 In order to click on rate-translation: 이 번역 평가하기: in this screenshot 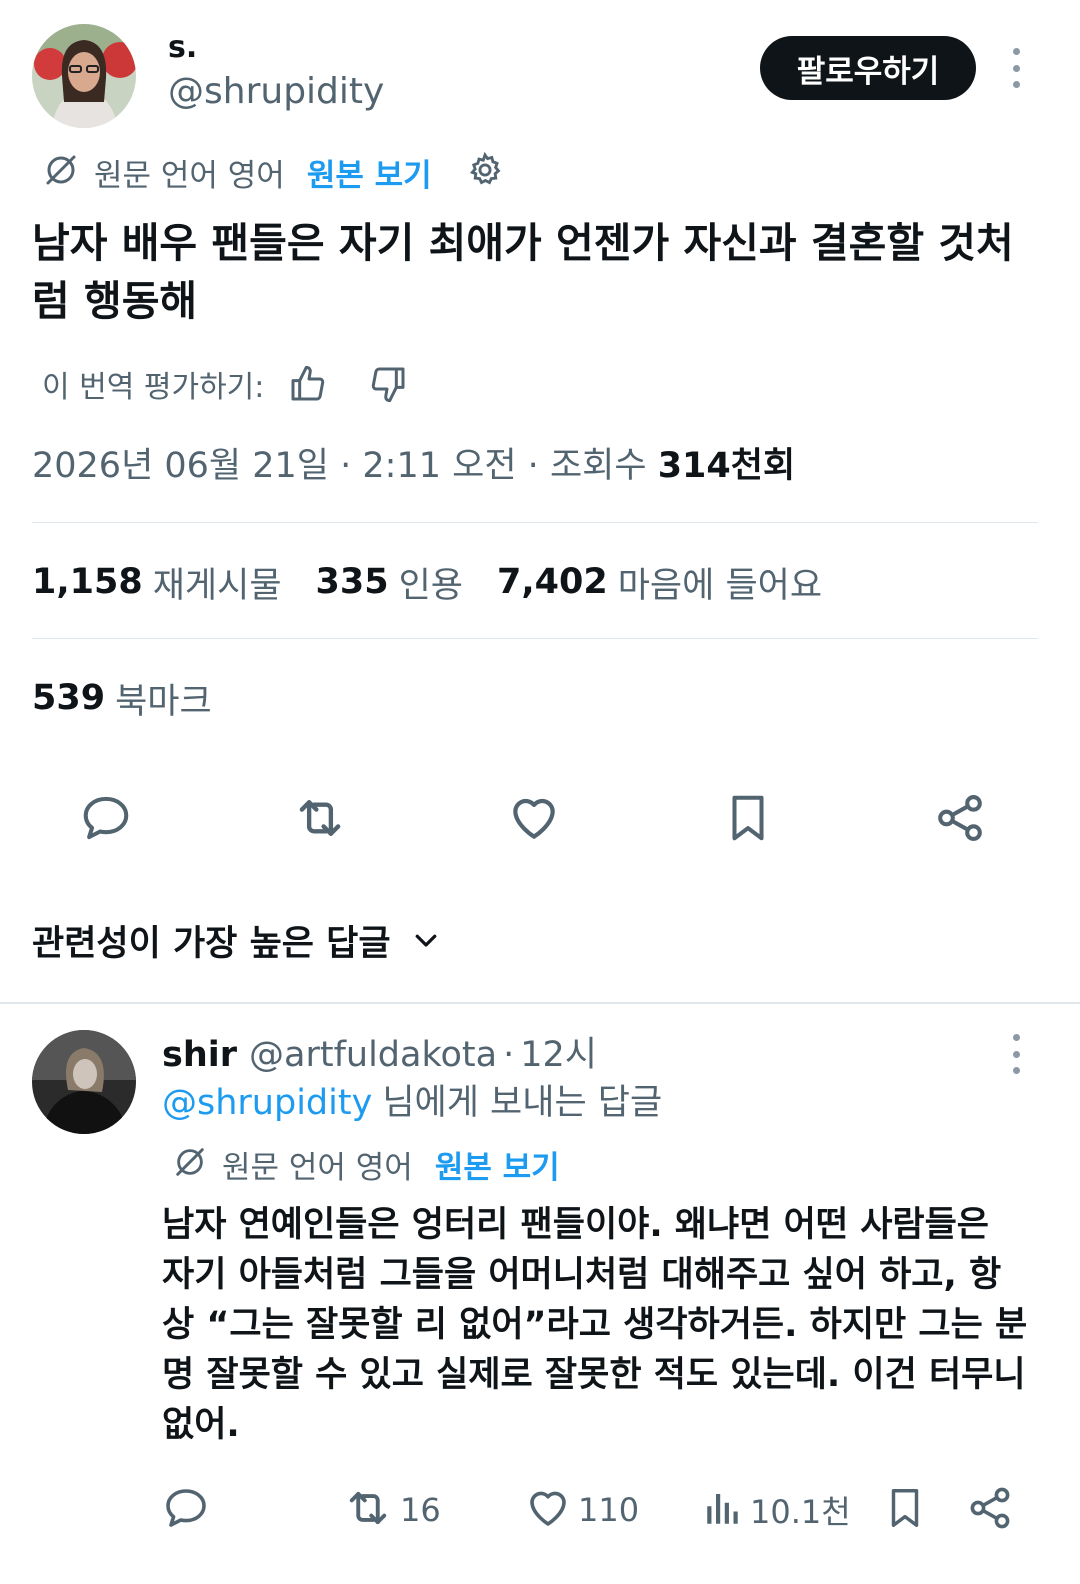, I will do `click(226, 384)`.